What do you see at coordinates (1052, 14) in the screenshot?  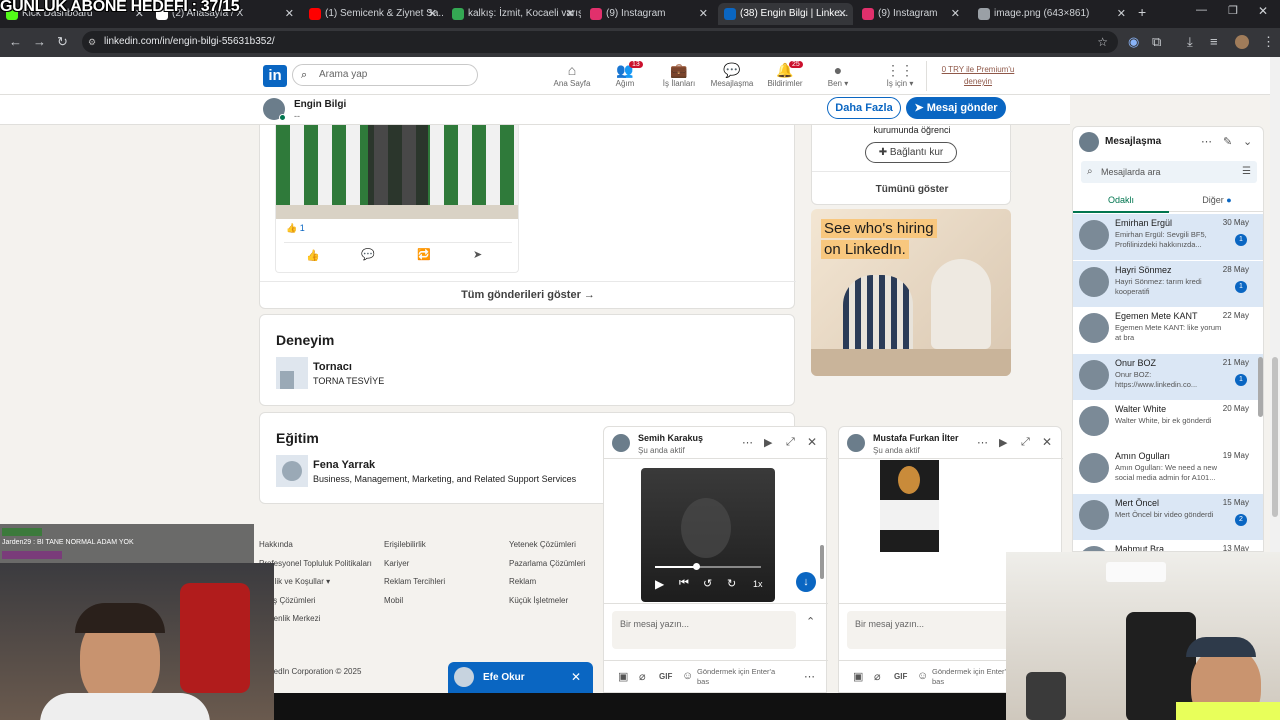 I see `browser-tab: image.png (643×861) ✕` at bounding box center [1052, 14].